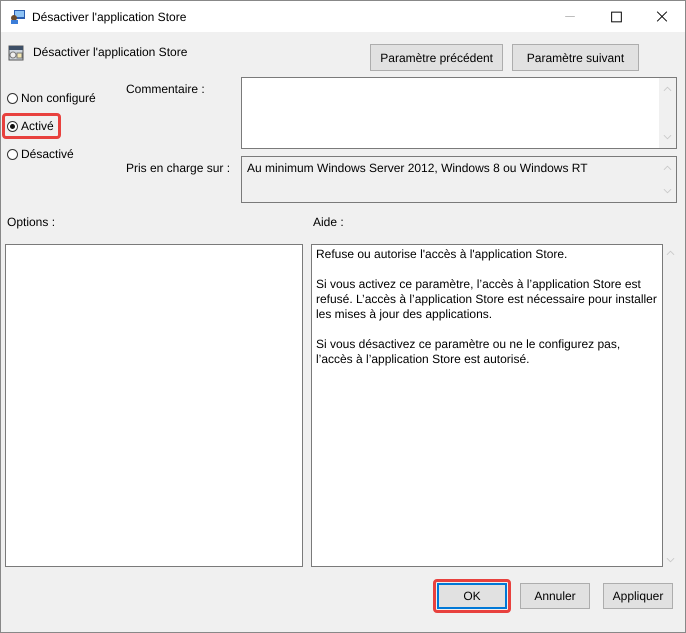 This screenshot has width=686, height=633. Describe the element at coordinates (110, 52) in the screenshot. I see `policy-title: Désactiver l'application Store` at that location.